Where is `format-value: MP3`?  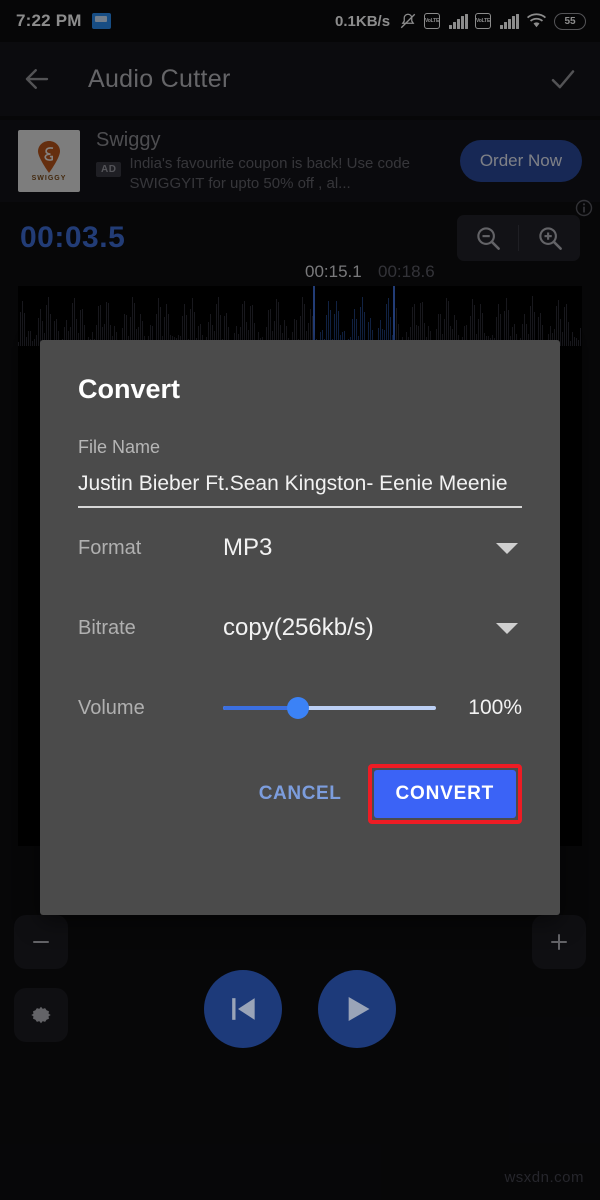
format-value: MP3 is located at coordinates (248, 547).